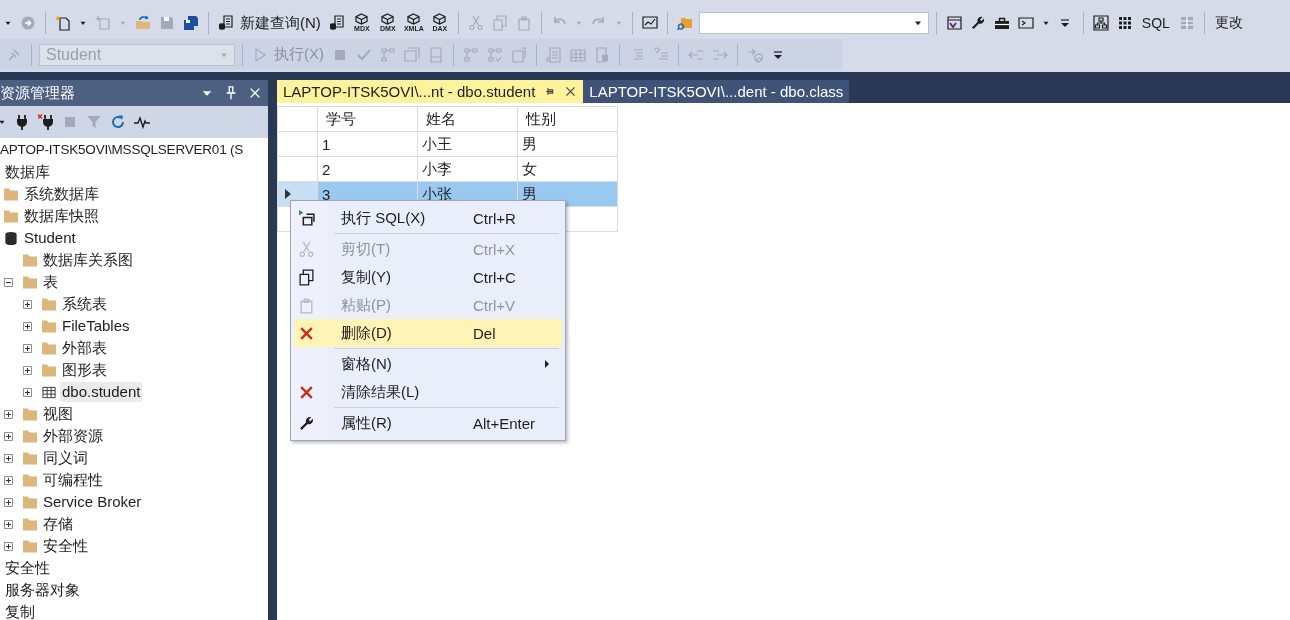 The height and width of the screenshot is (620, 1290). I want to click on menu-item: 删除(D) Del, so click(428, 333).